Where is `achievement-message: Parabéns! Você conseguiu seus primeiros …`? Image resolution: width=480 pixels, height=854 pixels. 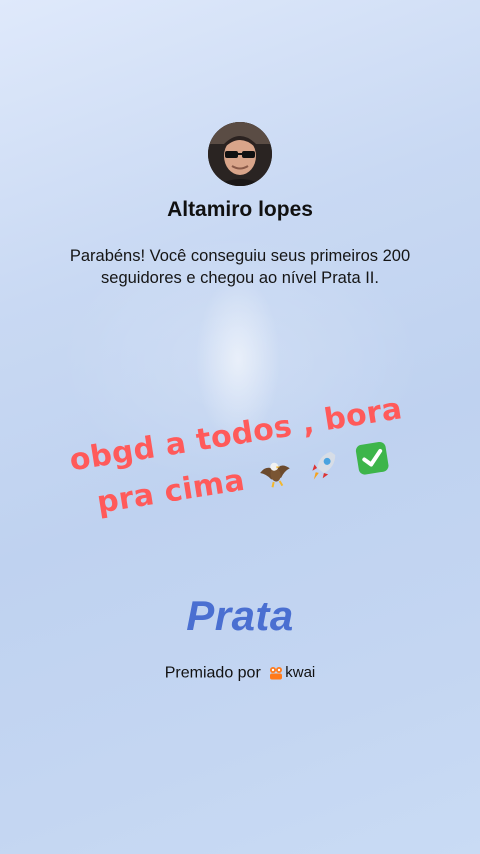 achievement-message: Parabéns! Você conseguiu seus primeiros … is located at coordinates (240, 267).